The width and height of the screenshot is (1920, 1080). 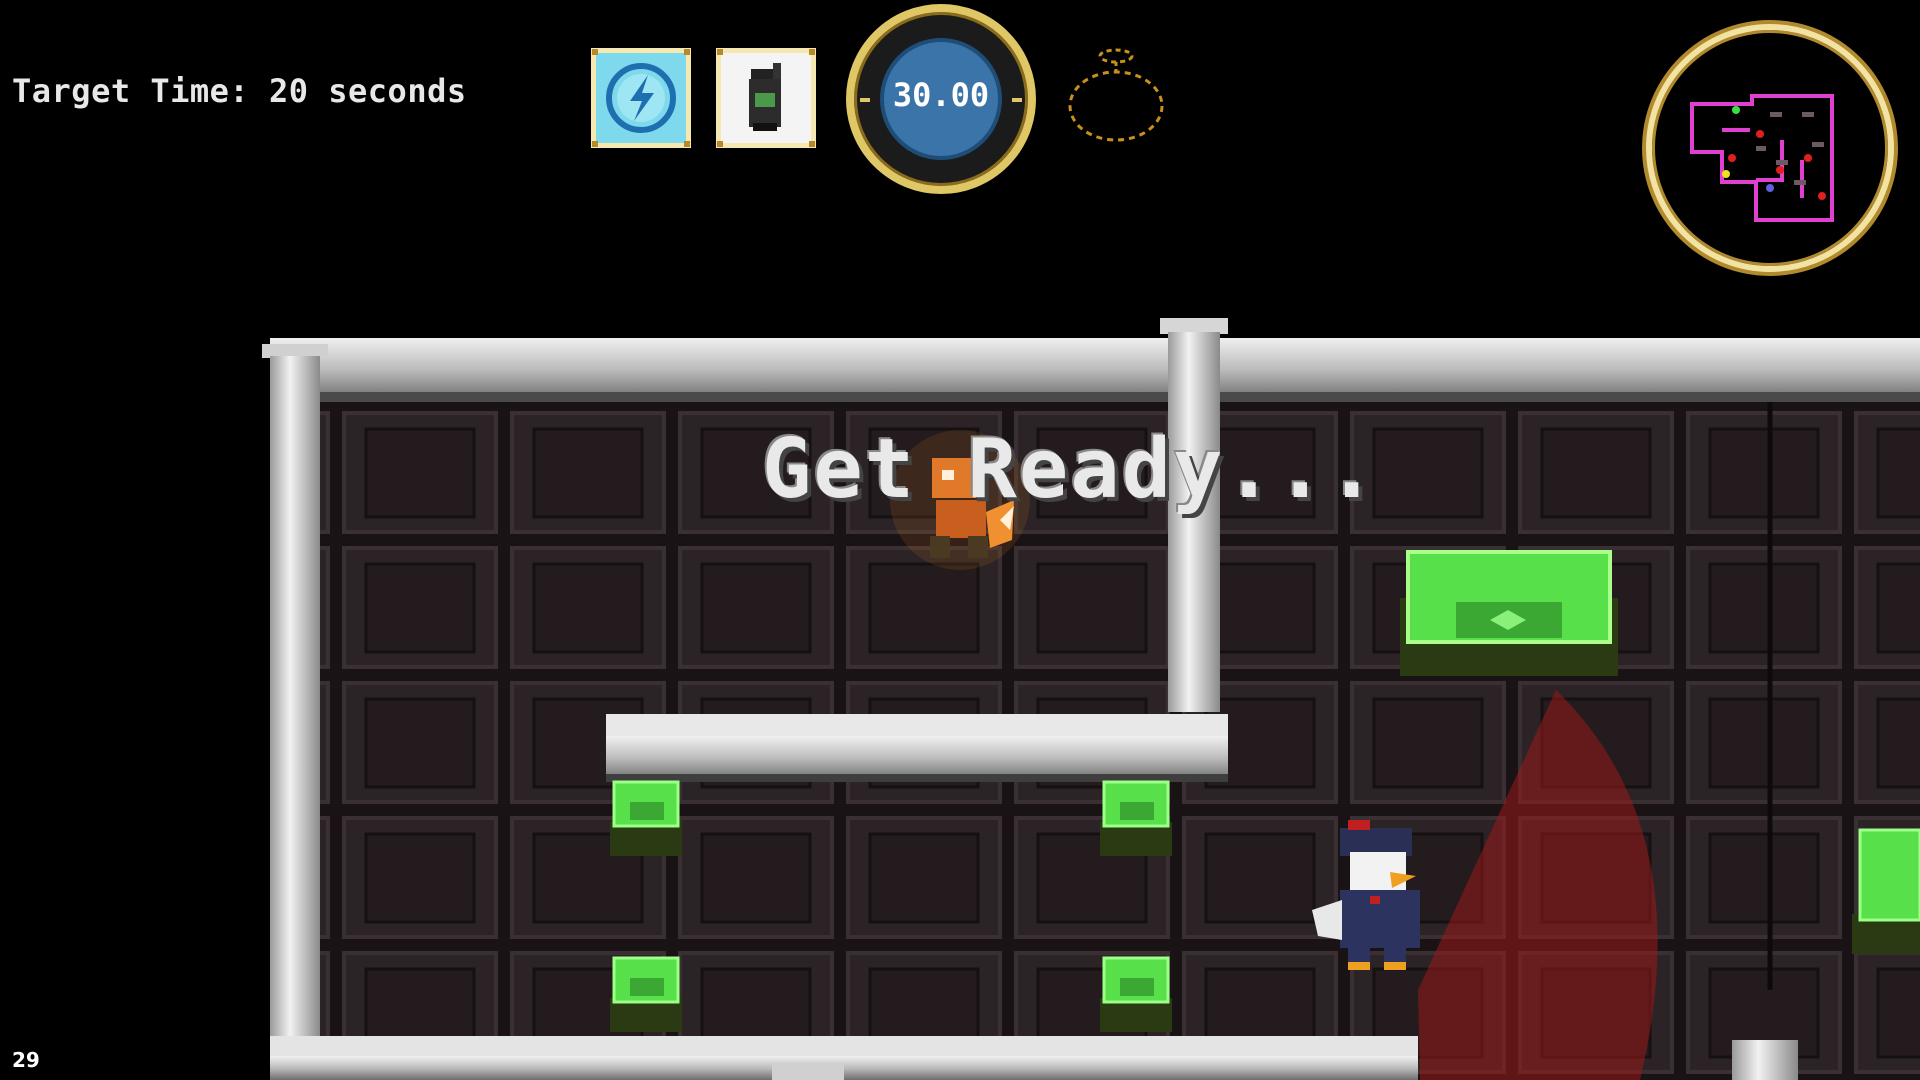 I want to click on lightning-ability-slot, so click(x=641, y=98).